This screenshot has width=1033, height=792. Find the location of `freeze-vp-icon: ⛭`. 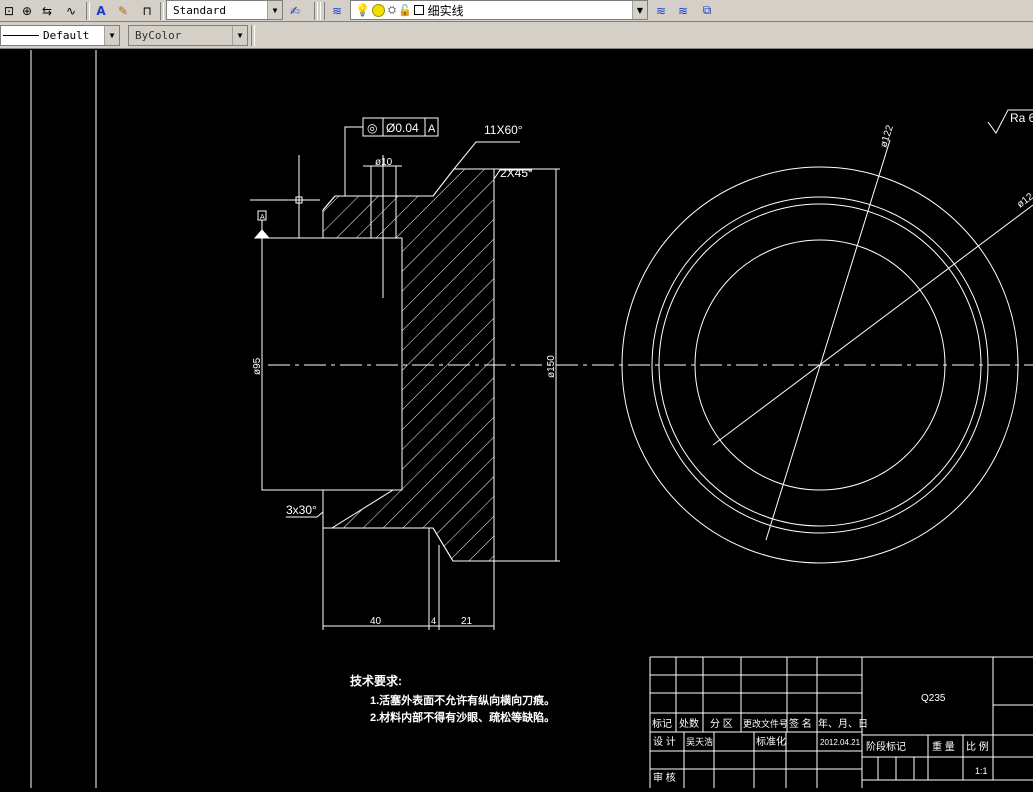

freeze-vp-icon: ⛭ is located at coordinates (392, 10).